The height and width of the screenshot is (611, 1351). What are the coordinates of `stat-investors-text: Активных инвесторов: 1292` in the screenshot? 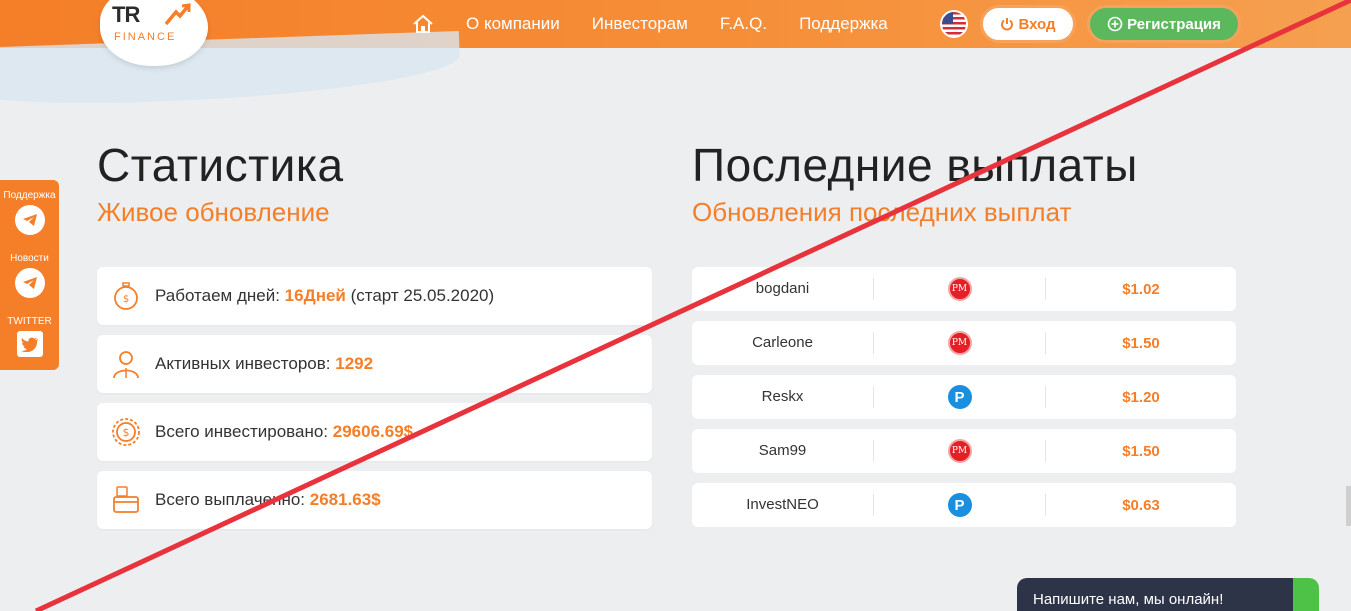 It's located at (264, 364).